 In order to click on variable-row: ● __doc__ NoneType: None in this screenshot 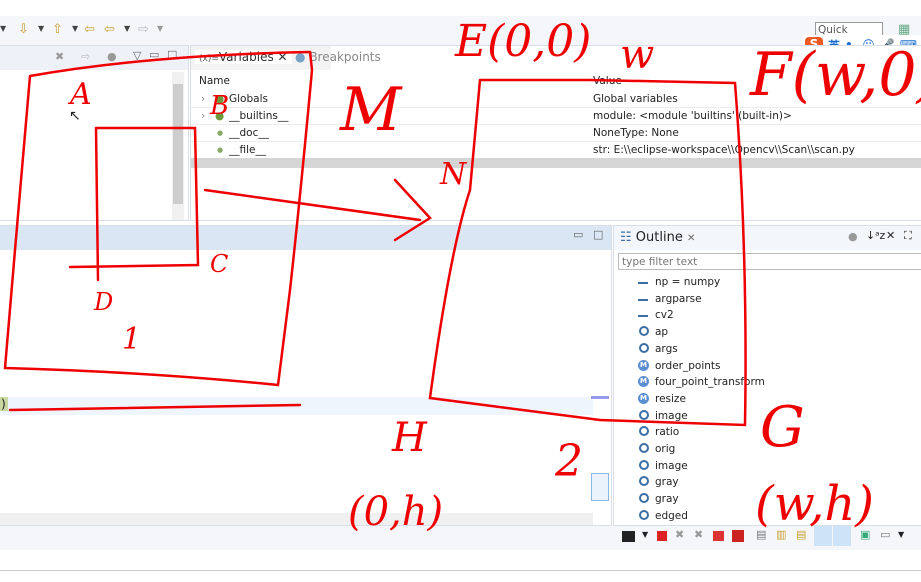, I will do `click(556, 133)`.